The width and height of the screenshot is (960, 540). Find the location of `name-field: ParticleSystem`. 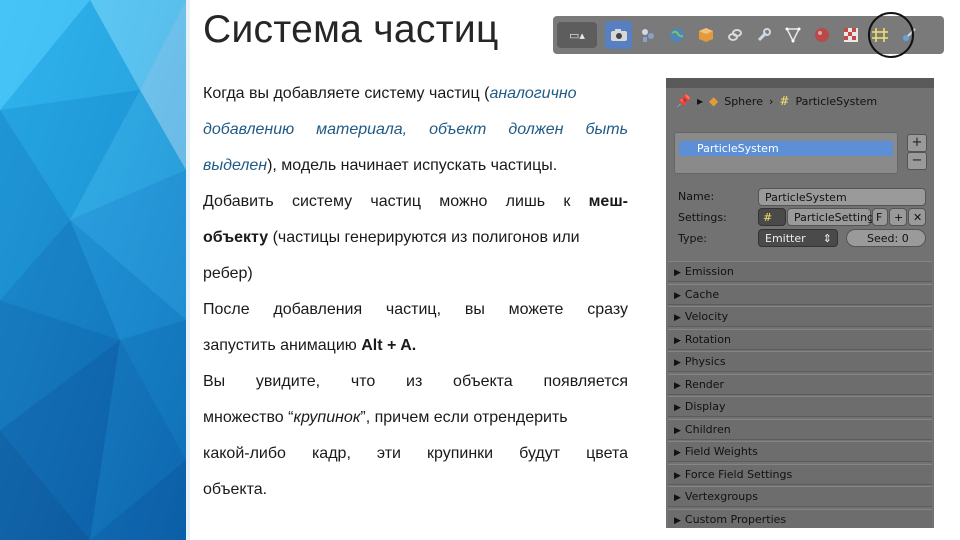

name-field: ParticleSystem is located at coordinates (842, 197).